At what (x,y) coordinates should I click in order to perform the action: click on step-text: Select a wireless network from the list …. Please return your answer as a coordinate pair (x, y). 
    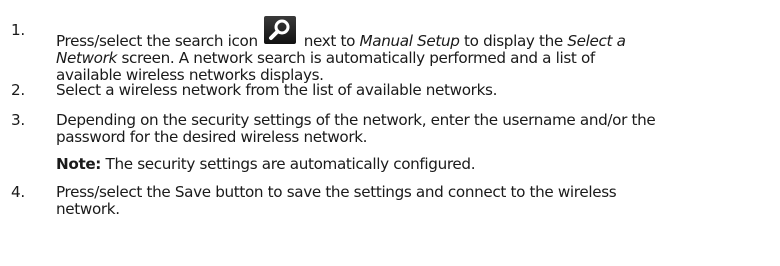
    Looking at the image, I should click on (413, 90).